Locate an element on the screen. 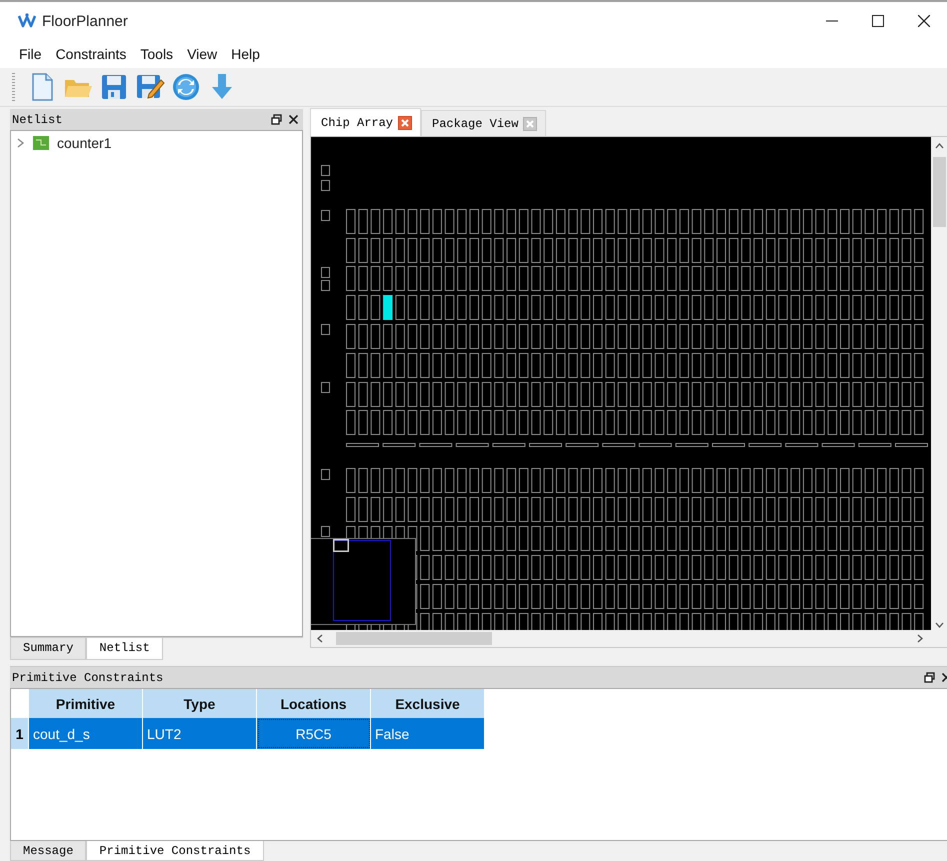 Image resolution: width=947 pixels, height=861 pixels. panel-tab: Netlist is located at coordinates (124, 649).